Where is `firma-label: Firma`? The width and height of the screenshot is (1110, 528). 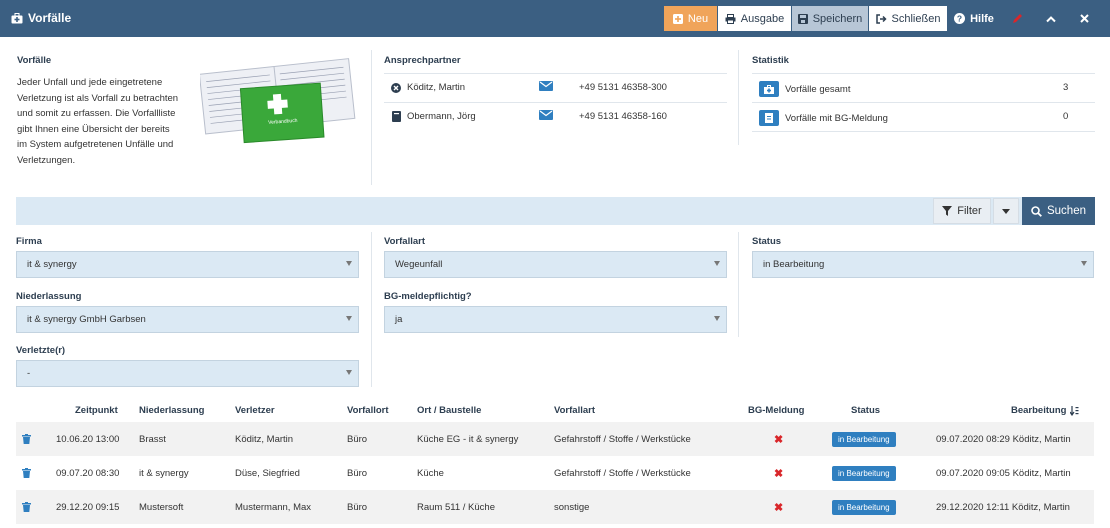
firma-label: Firma is located at coordinates (29, 241).